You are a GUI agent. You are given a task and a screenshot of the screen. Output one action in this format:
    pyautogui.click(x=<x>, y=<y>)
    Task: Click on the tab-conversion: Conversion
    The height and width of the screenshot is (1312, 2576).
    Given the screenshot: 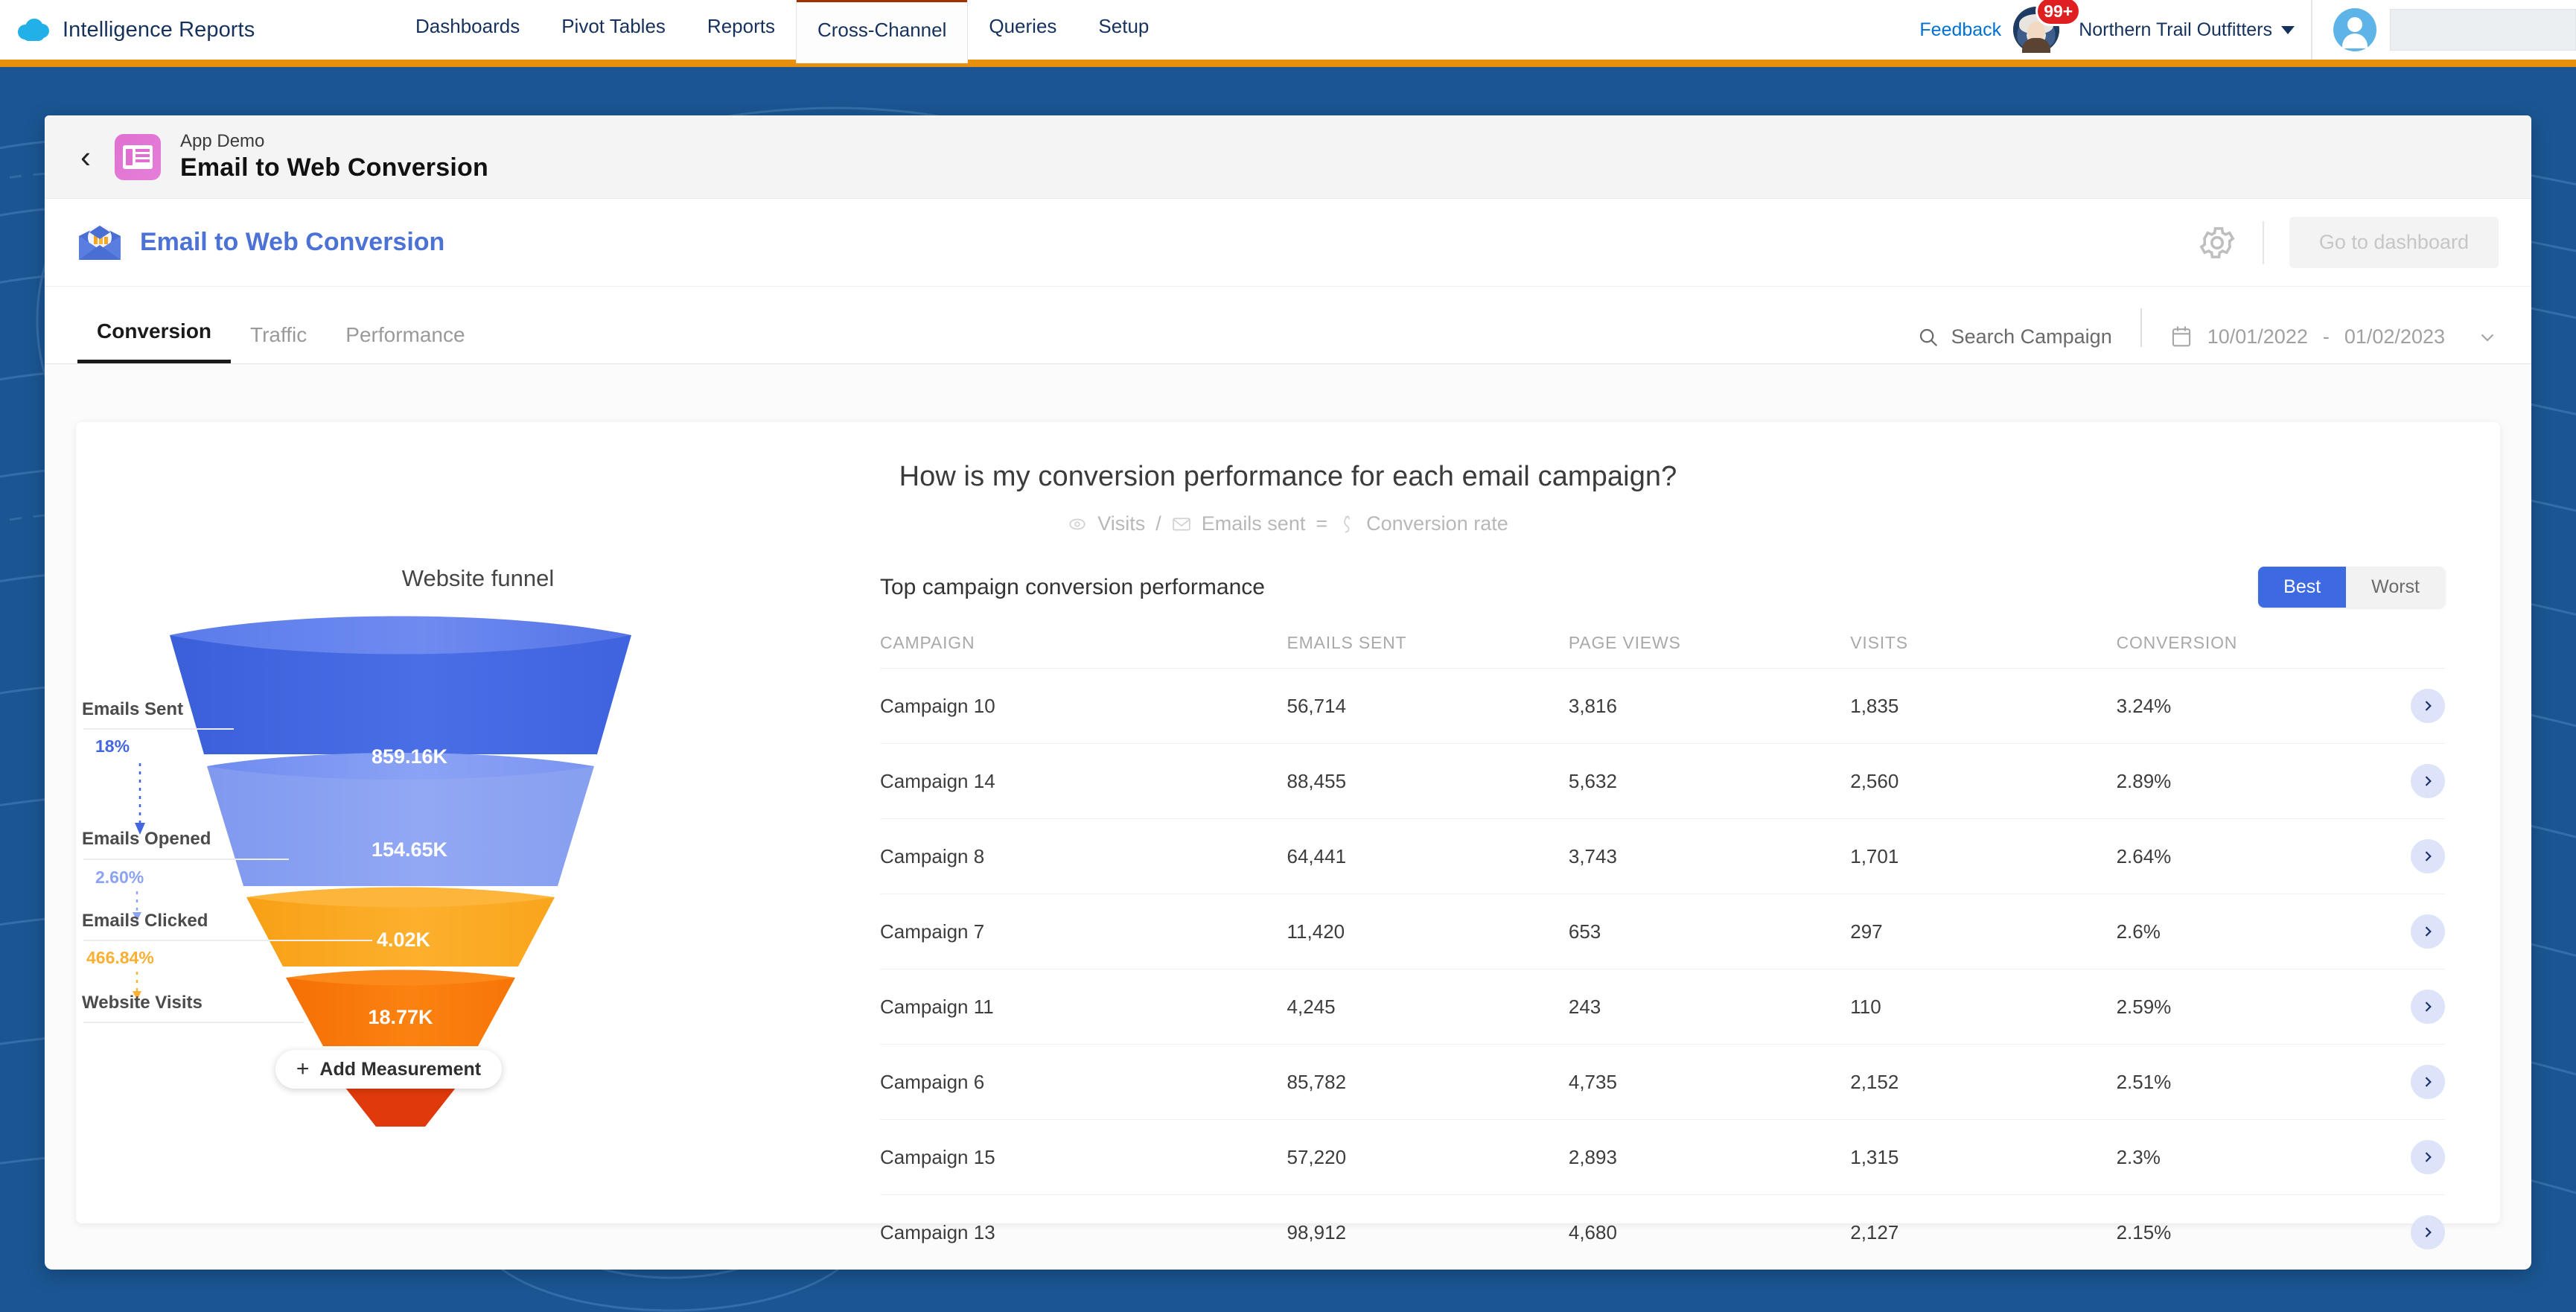 What is the action you would take?
    pyautogui.click(x=154, y=341)
    